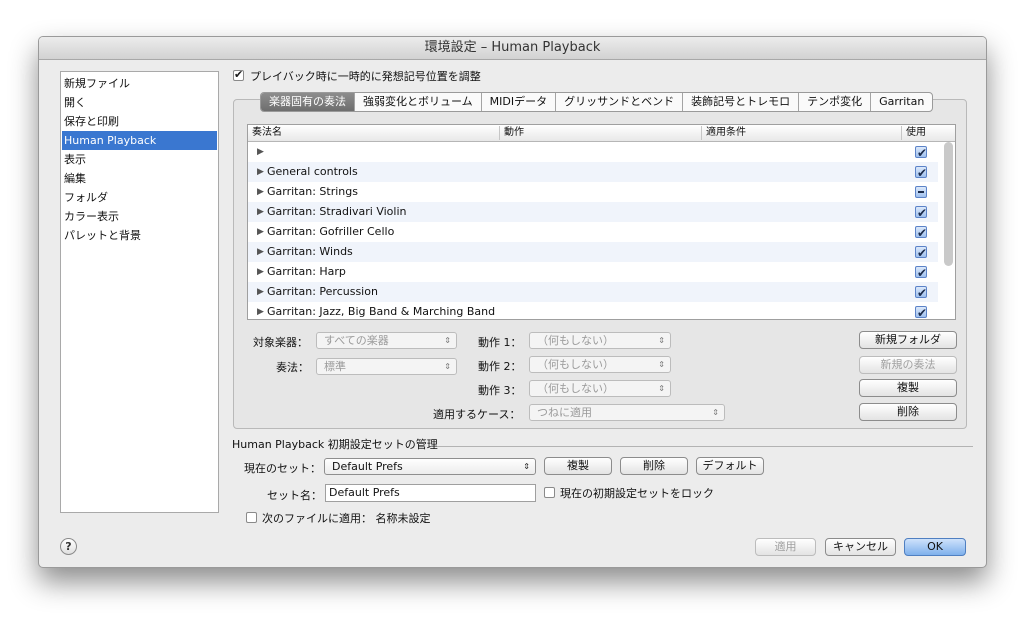 Image resolution: width=1034 pixels, height=622 pixels. Describe the element at coordinates (908, 365) in the screenshot. I see `new-technique-button: 新規の奏法` at that location.